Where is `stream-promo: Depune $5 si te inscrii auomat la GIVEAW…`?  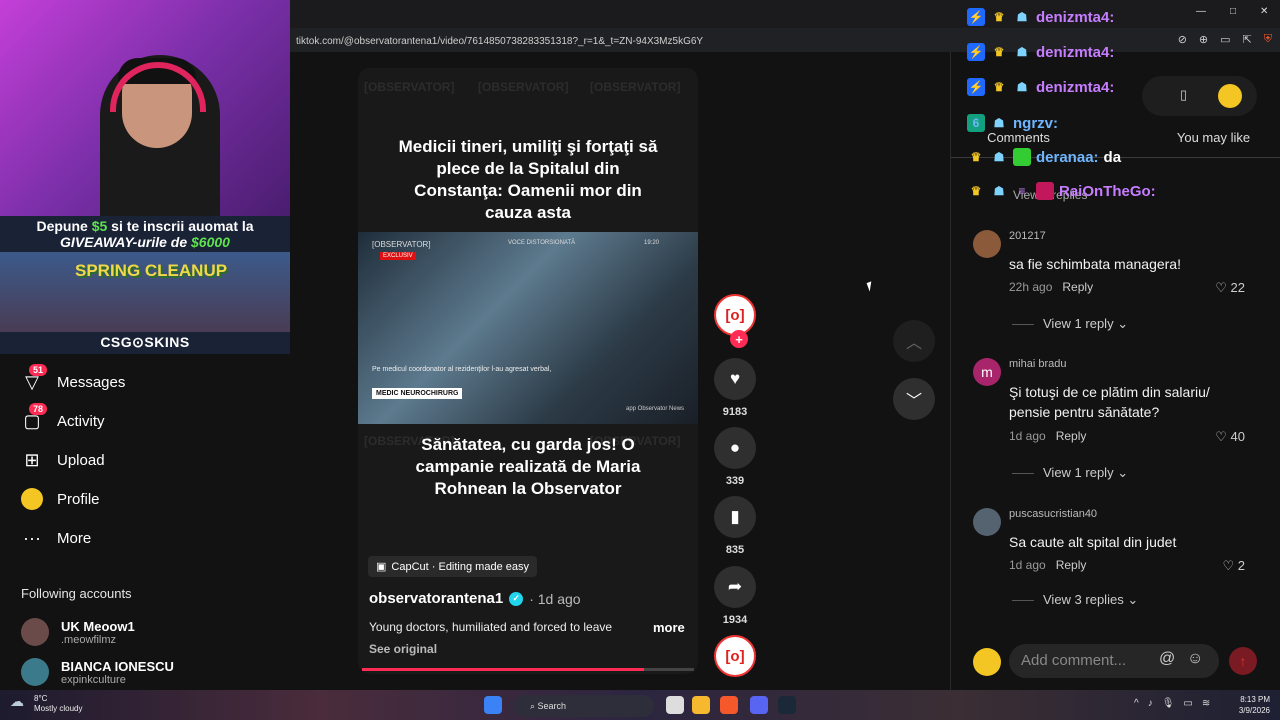
stream-promo: Depune $5 si te inscrii auomat la GIVEAW… is located at coordinates (145, 285).